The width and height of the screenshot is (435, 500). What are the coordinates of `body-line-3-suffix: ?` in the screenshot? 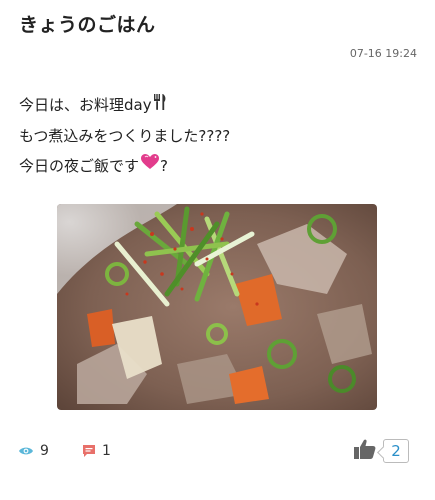 It's located at (164, 165).